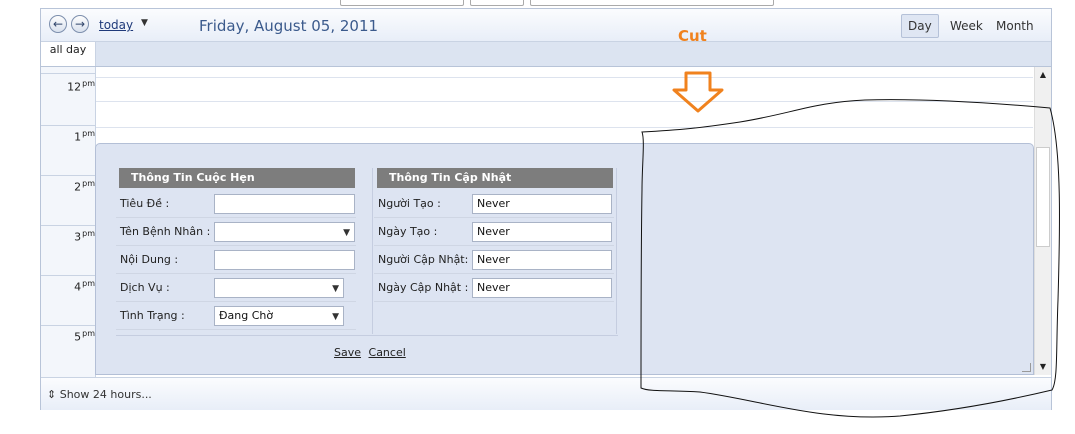  Describe the element at coordinates (408, 231) in the screenshot. I see `field-label: Ngày Tạo :` at that location.